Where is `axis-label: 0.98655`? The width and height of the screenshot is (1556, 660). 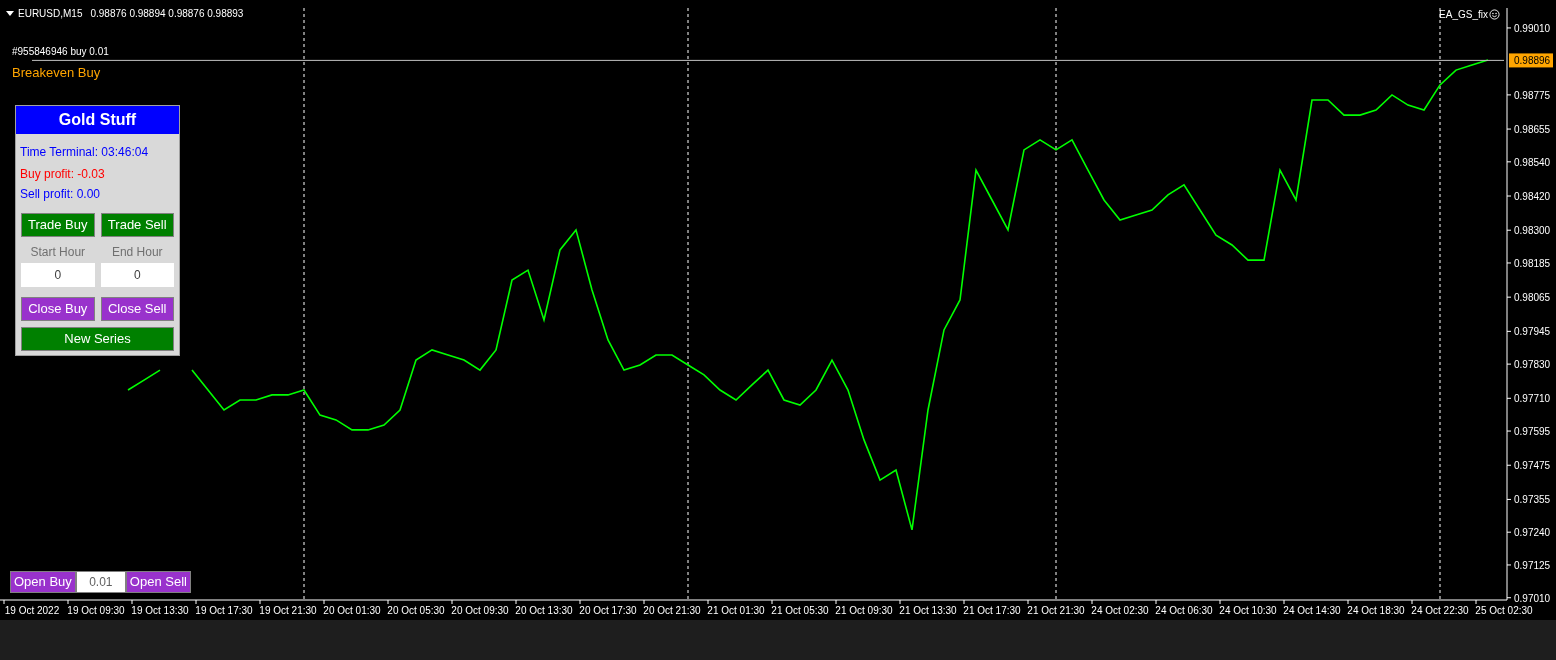
axis-label: 0.98655 is located at coordinates (1532, 130).